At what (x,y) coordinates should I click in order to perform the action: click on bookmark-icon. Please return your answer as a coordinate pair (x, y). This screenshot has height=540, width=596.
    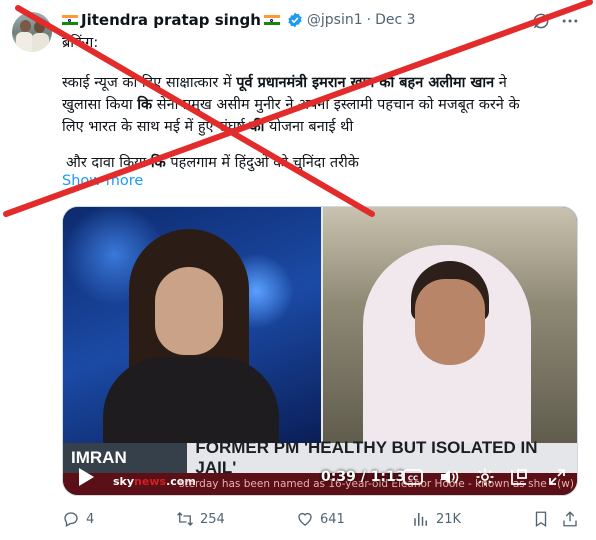
    Looking at the image, I should click on (541, 519).